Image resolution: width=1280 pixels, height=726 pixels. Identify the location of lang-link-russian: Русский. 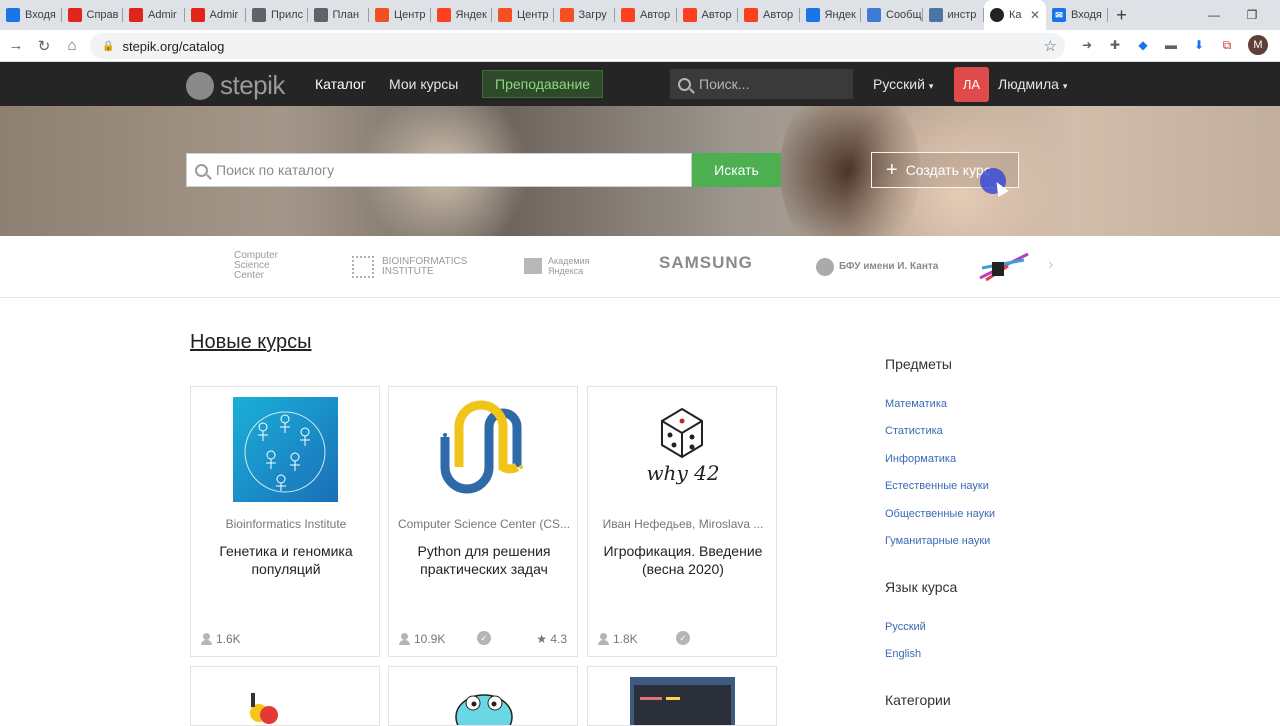
(905, 627).